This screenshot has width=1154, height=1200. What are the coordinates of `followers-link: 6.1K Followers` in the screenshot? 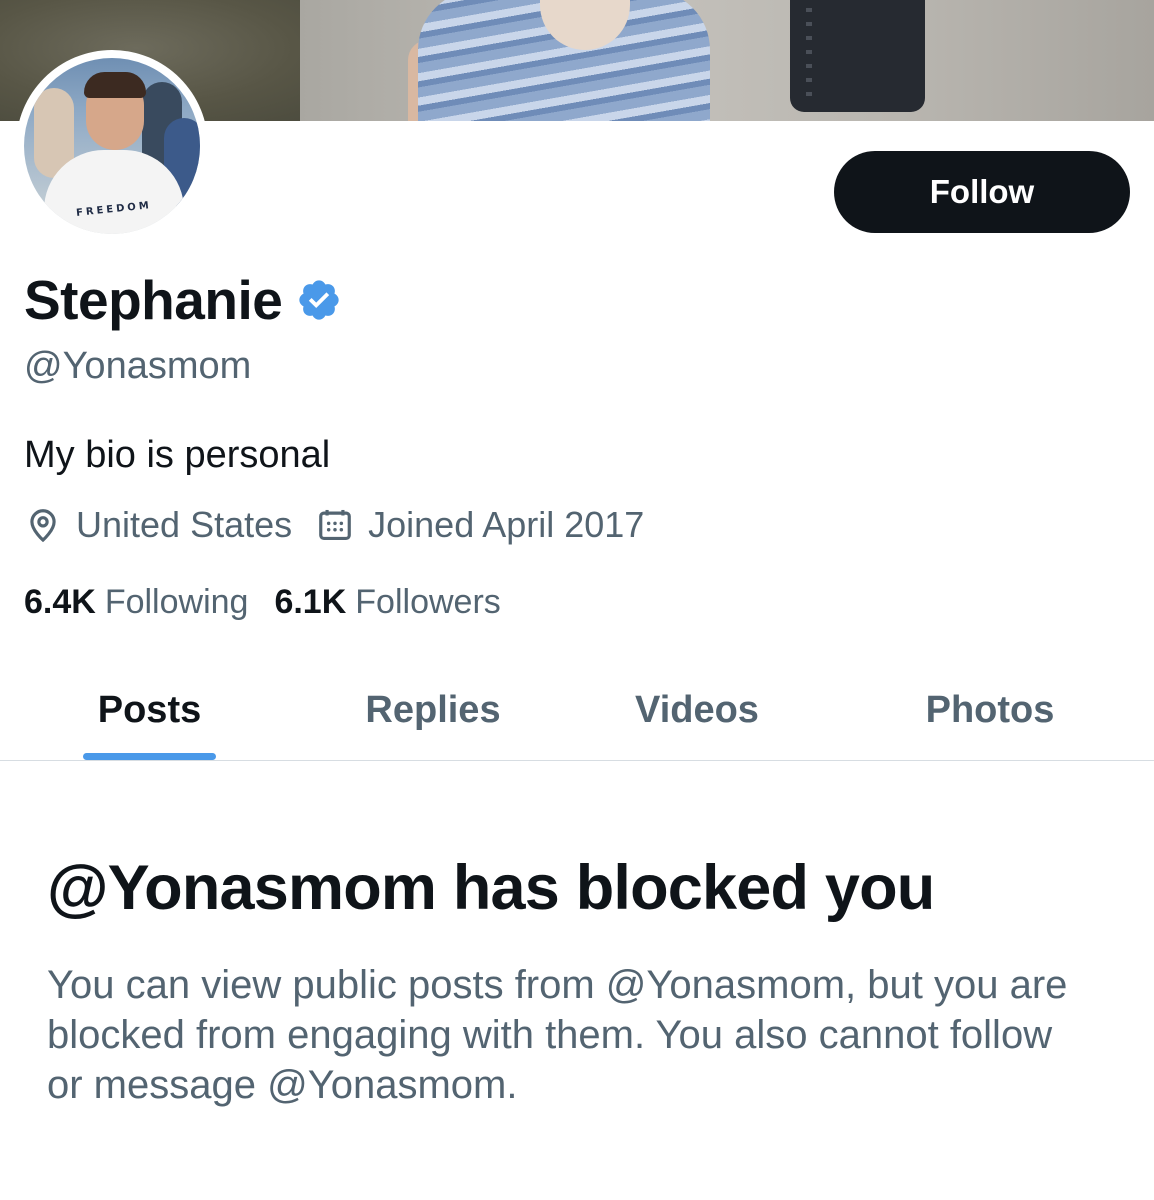 It's located at (387, 602).